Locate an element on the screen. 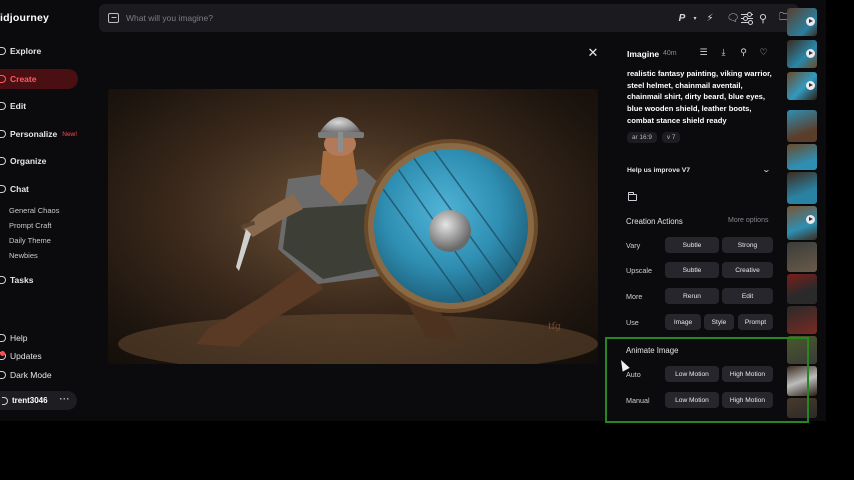  sidebar-item-explore: Explore is located at coordinates (20, 51).